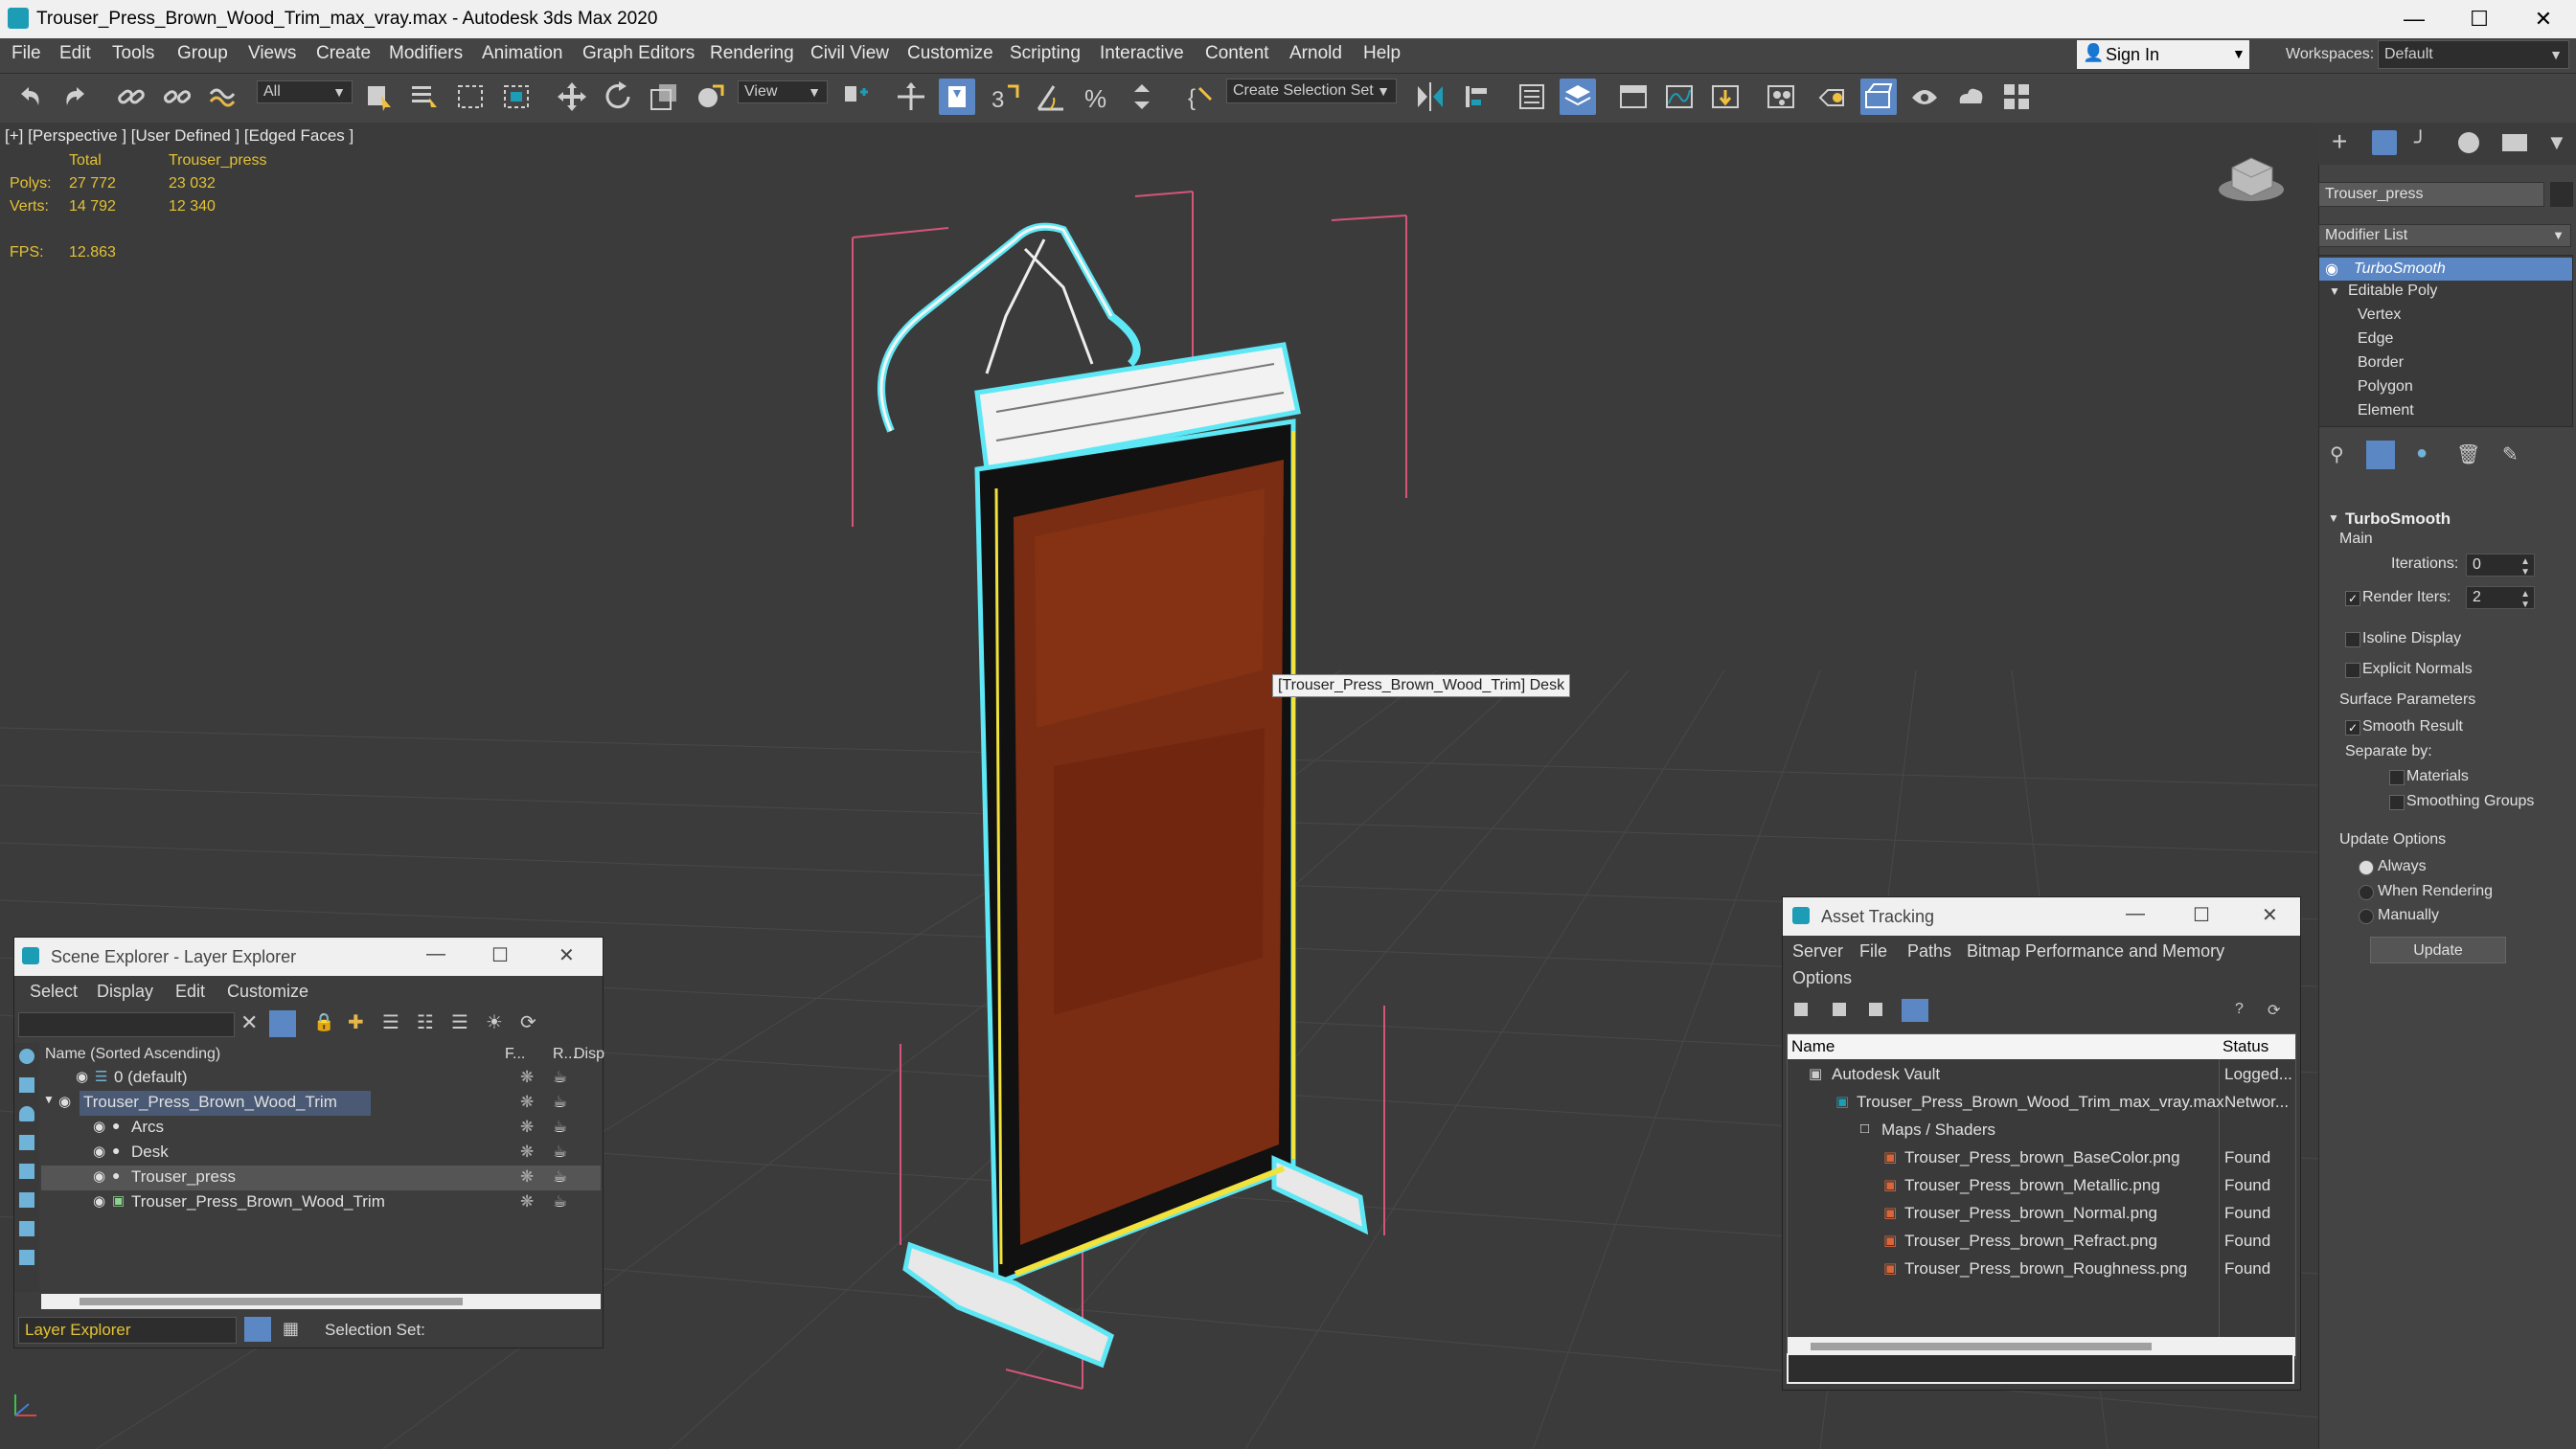 Image resolution: width=2576 pixels, height=1449 pixels. What do you see at coordinates (2398, 519) in the screenshot?
I see `rollout-title: TurboSmooth` at bounding box center [2398, 519].